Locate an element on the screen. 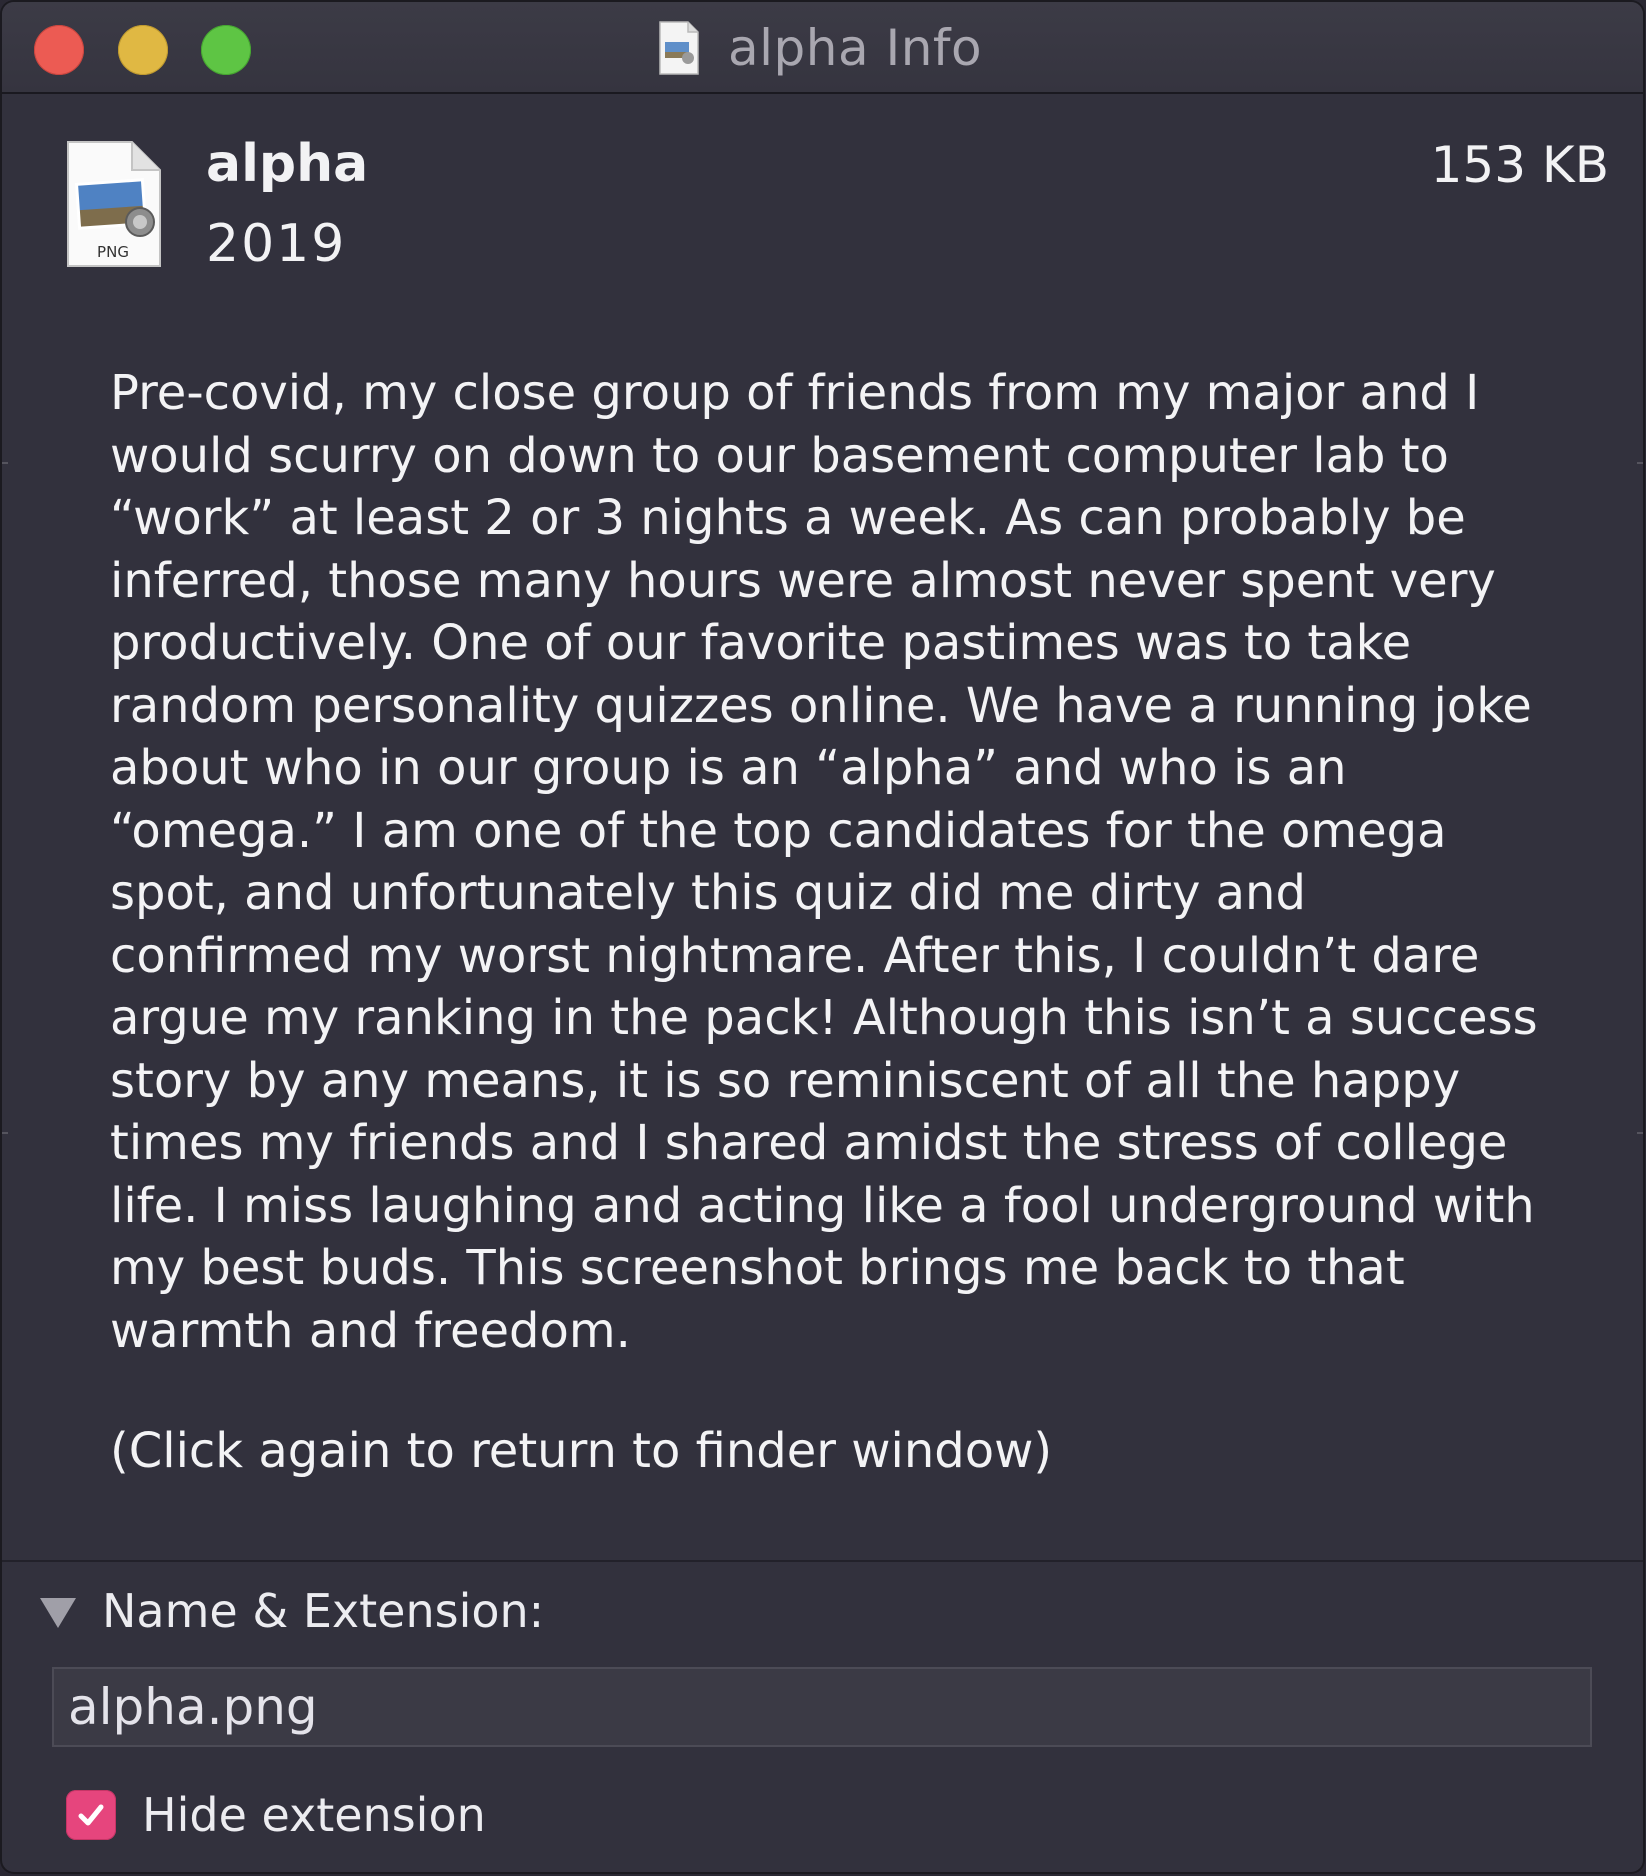 Image resolution: width=1646 pixels, height=1876 pixels. window-title: alpha Info is located at coordinates (855, 48).